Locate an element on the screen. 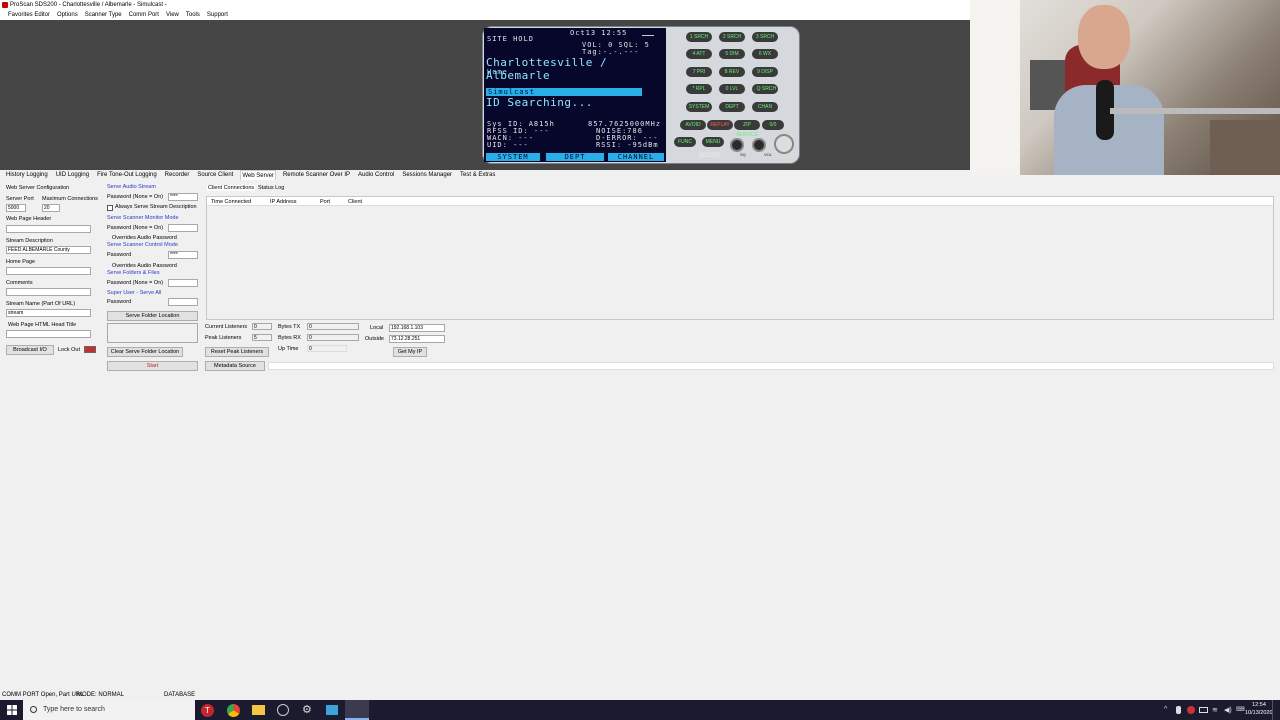 Image resolution: width=1280 pixels, height=720 pixels. menu-options: Options is located at coordinates (67, 15).